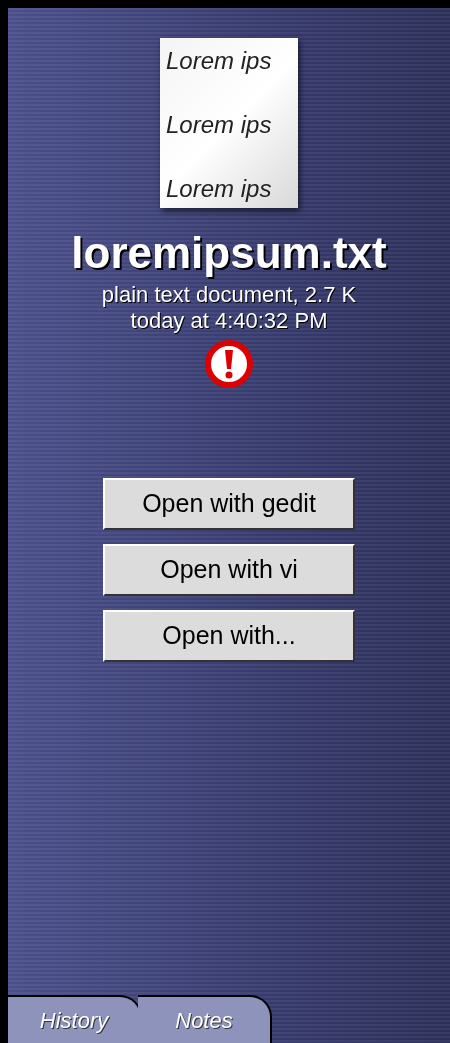 The image size is (450, 1043). What do you see at coordinates (229, 253) in the screenshot?
I see `file-name: loremipsum.txt` at bounding box center [229, 253].